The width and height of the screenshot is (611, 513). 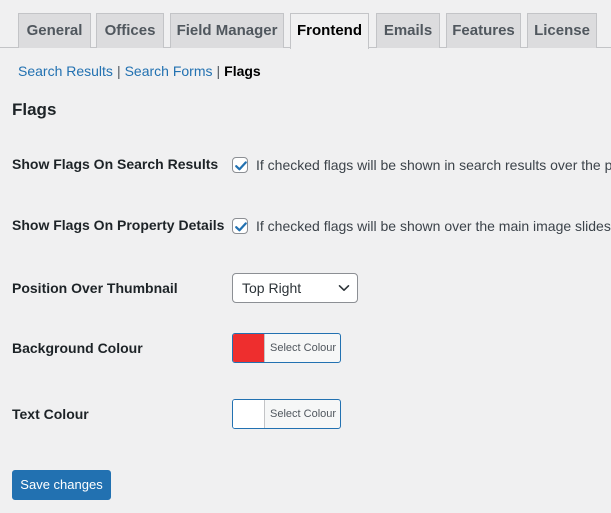 What do you see at coordinates (303, 348) in the screenshot?
I see `background-colour-button-label: Select Colour` at bounding box center [303, 348].